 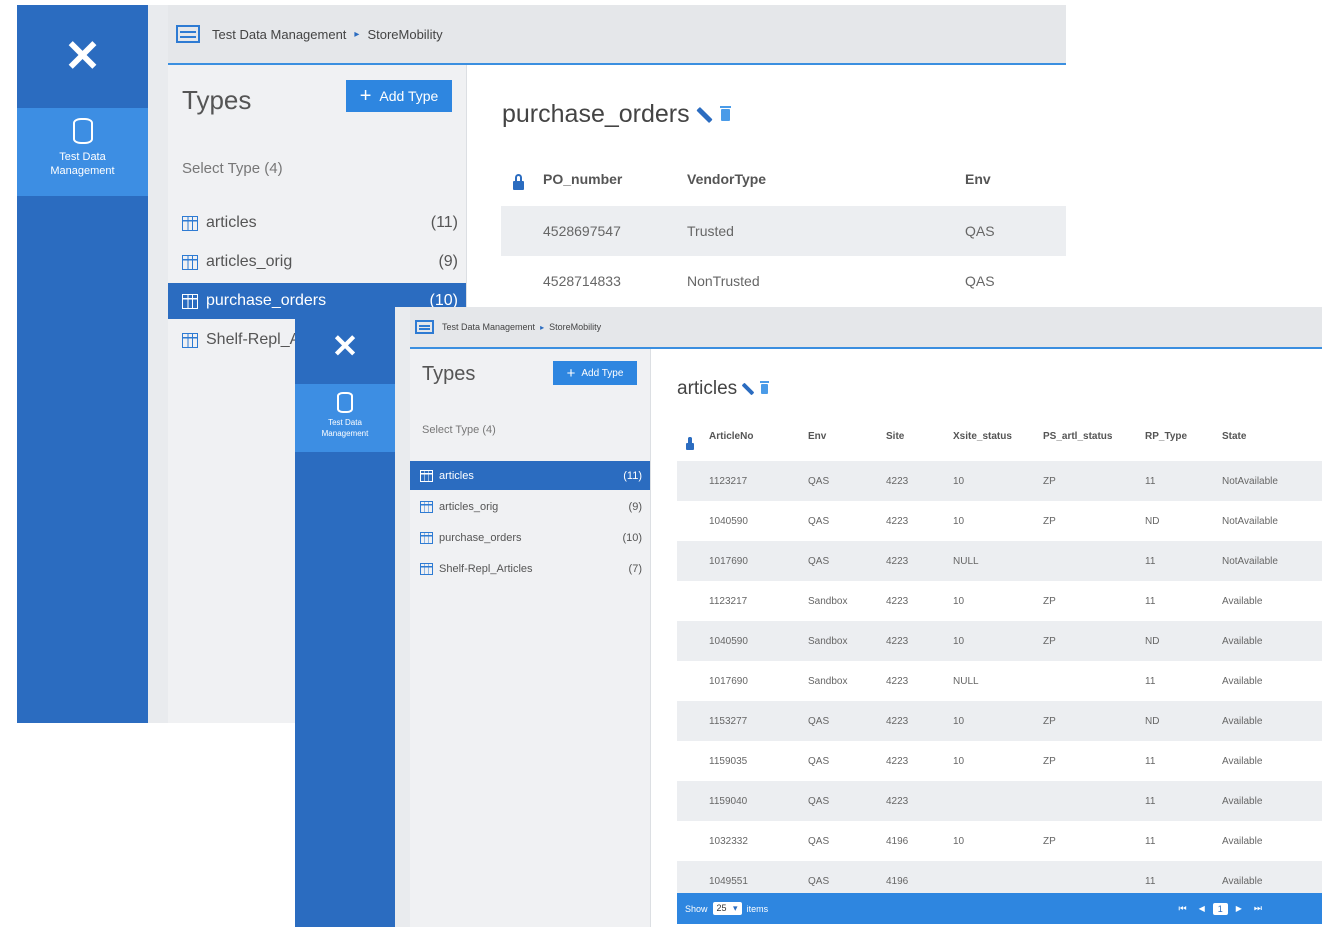 I want to click on table-row: 1123217 QAS 4223 10 ZP 11 NotAvailable, so click(x=999, y=481).